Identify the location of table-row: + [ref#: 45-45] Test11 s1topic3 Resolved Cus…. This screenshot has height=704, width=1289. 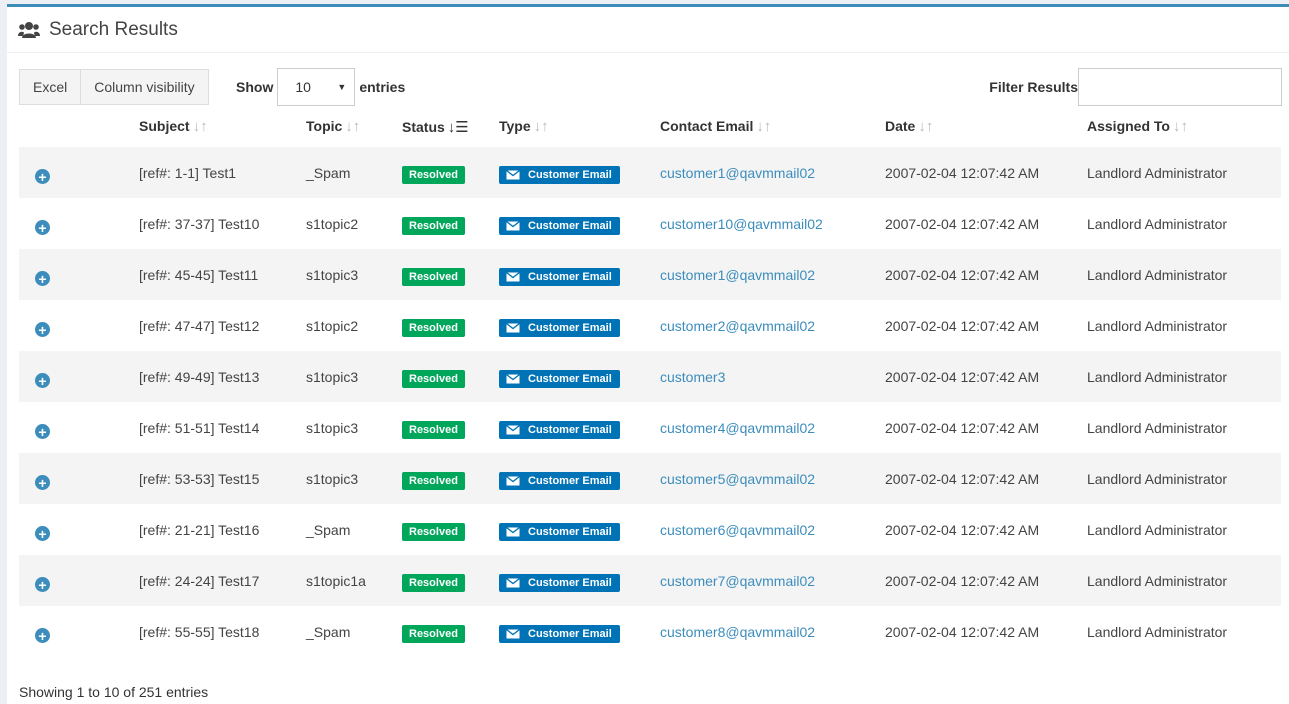
(650, 274).